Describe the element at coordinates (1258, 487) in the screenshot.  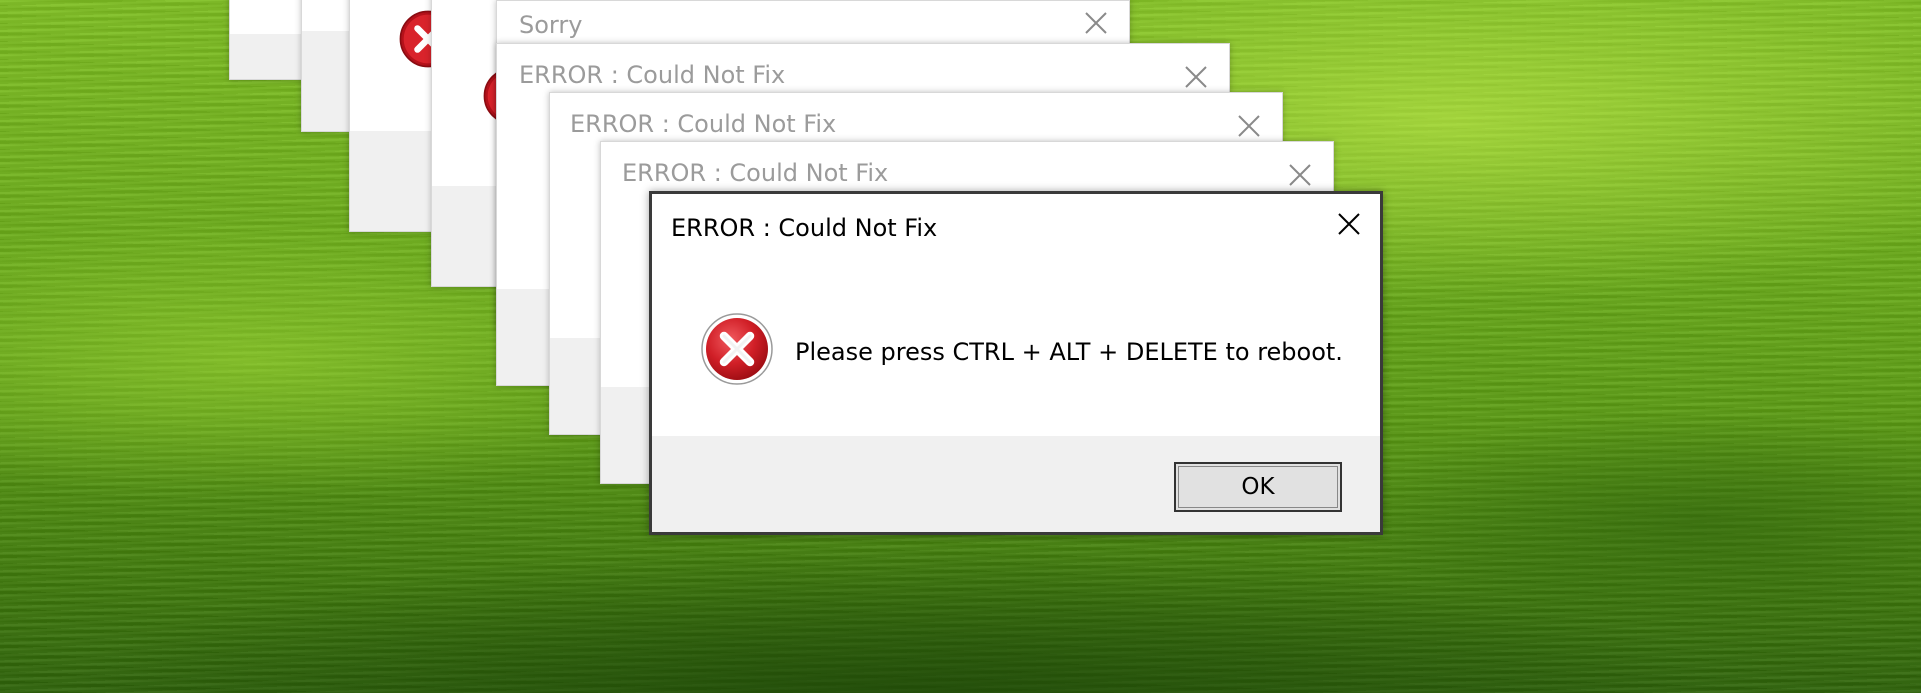
I see `ok-button: OK` at that location.